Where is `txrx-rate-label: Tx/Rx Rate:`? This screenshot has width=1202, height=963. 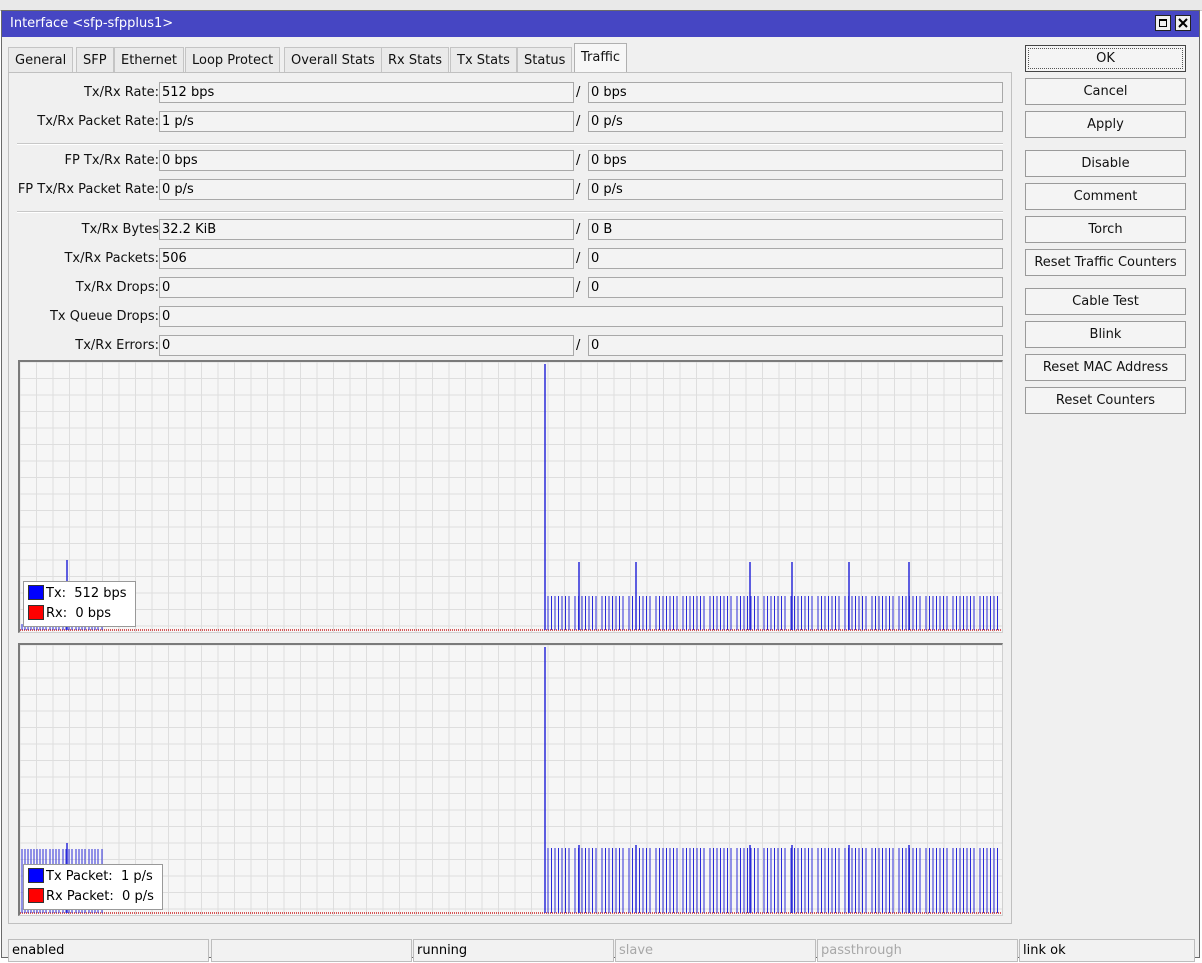 txrx-rate-label: Tx/Rx Rate: is located at coordinates (121, 92).